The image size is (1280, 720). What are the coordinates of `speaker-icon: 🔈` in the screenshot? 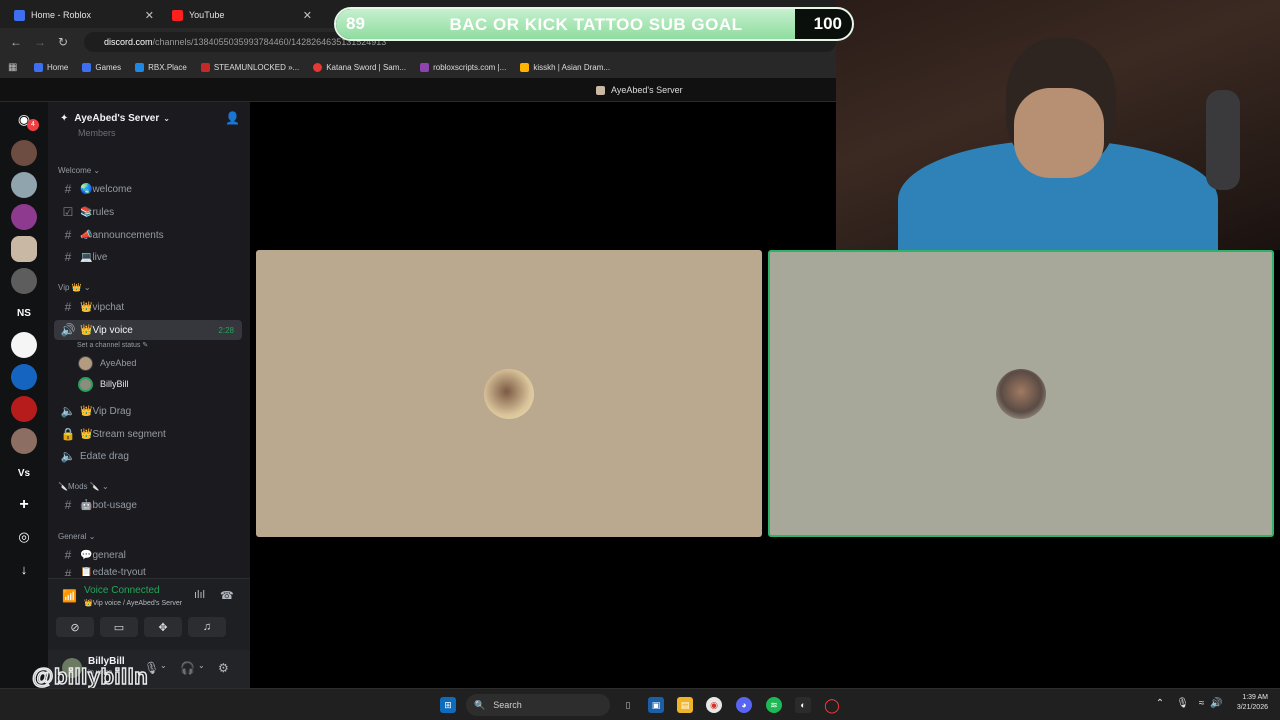 It's located at (68, 411).